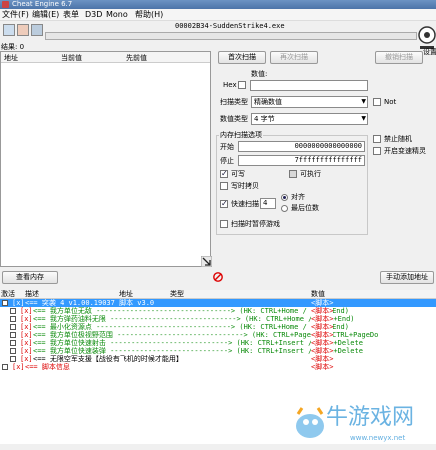 The width and height of the screenshot is (436, 450). Describe the element at coordinates (117, 15) in the screenshot. I see `menu-mono: Mono` at that location.